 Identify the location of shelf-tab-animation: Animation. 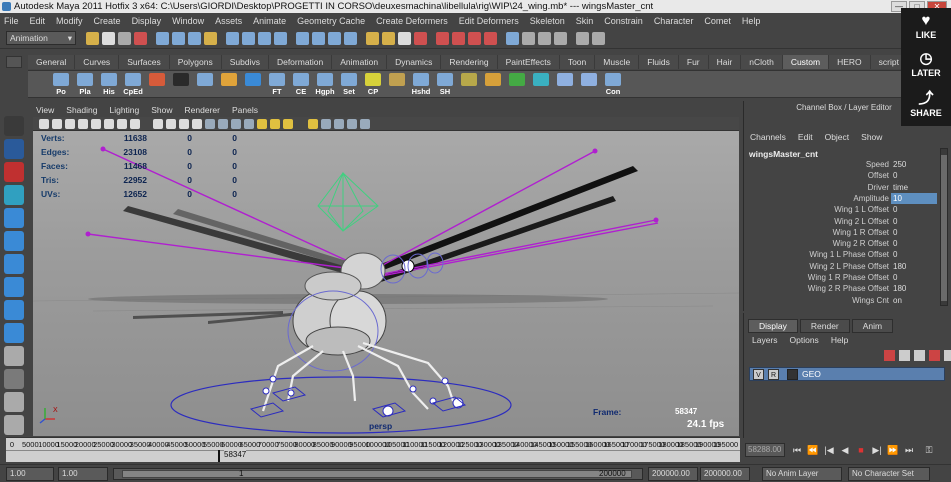
(360, 62).